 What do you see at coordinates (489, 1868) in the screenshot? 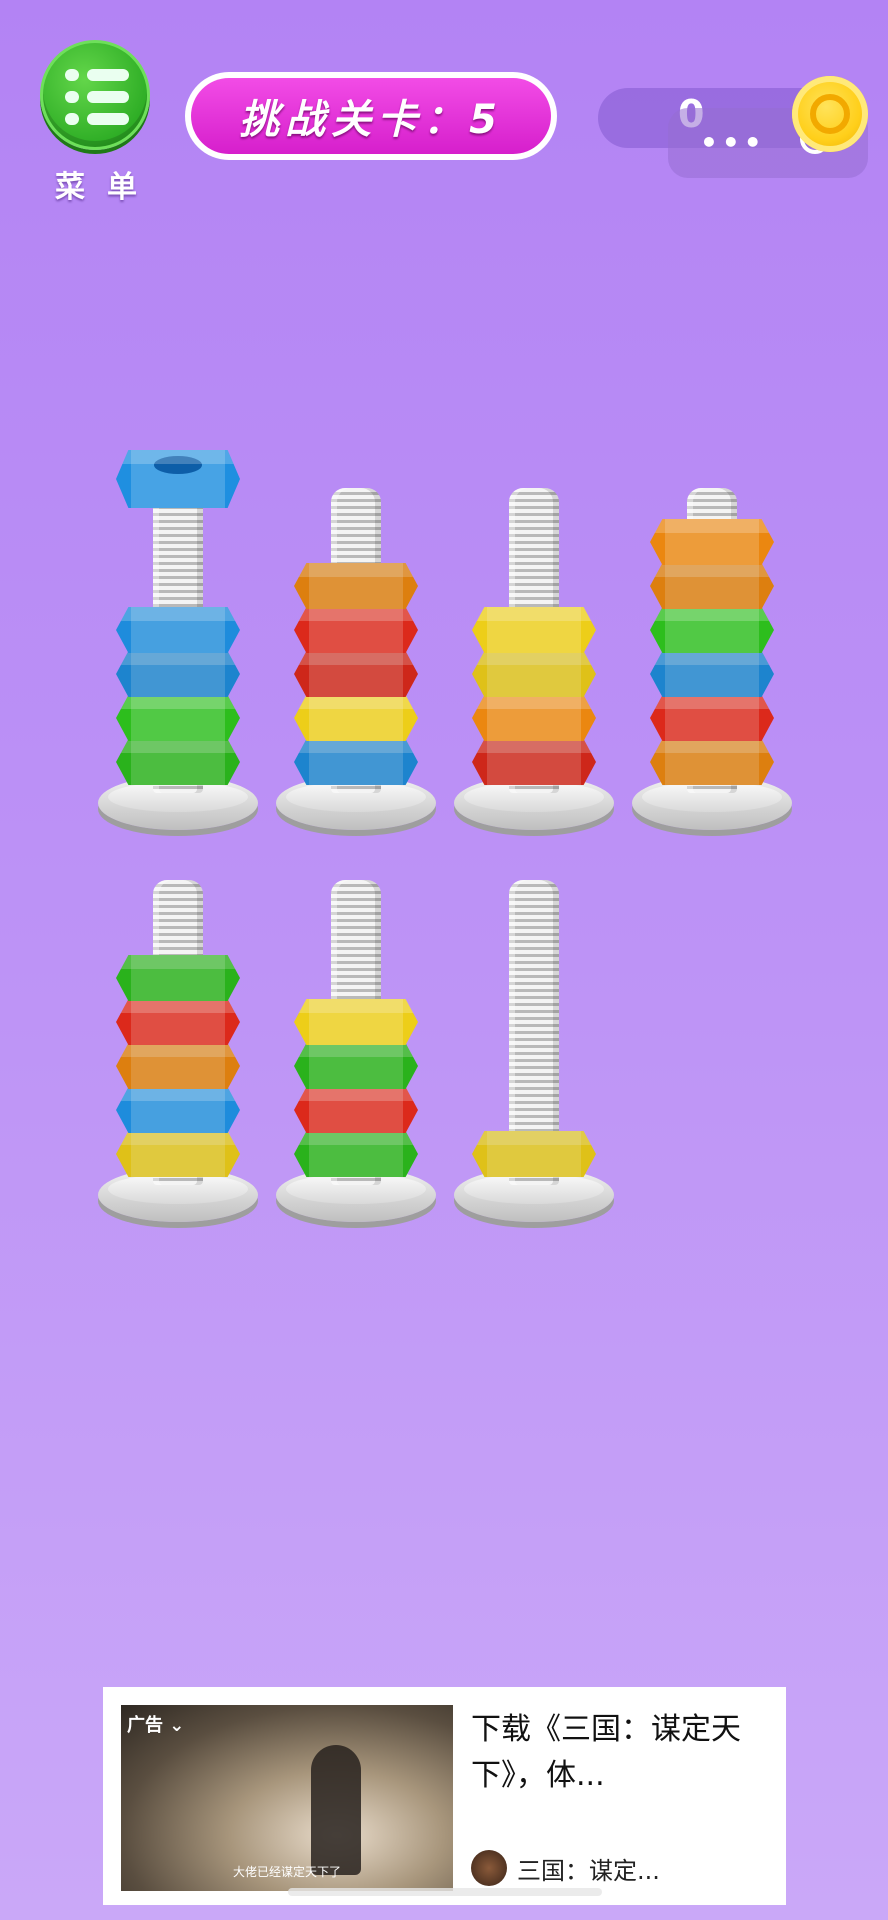
I see `ad-avatar` at bounding box center [489, 1868].